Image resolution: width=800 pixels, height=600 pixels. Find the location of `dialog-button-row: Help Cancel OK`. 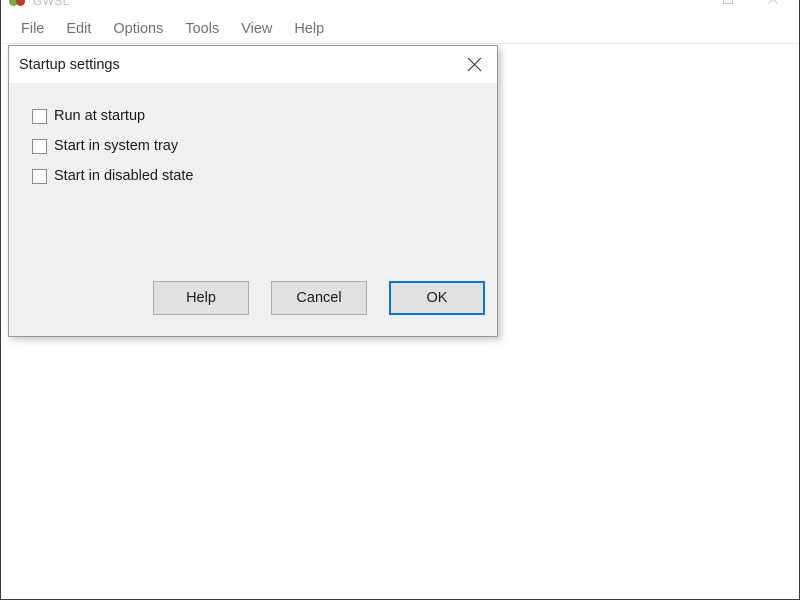

dialog-button-row: Help Cancel OK is located at coordinates (253, 298).